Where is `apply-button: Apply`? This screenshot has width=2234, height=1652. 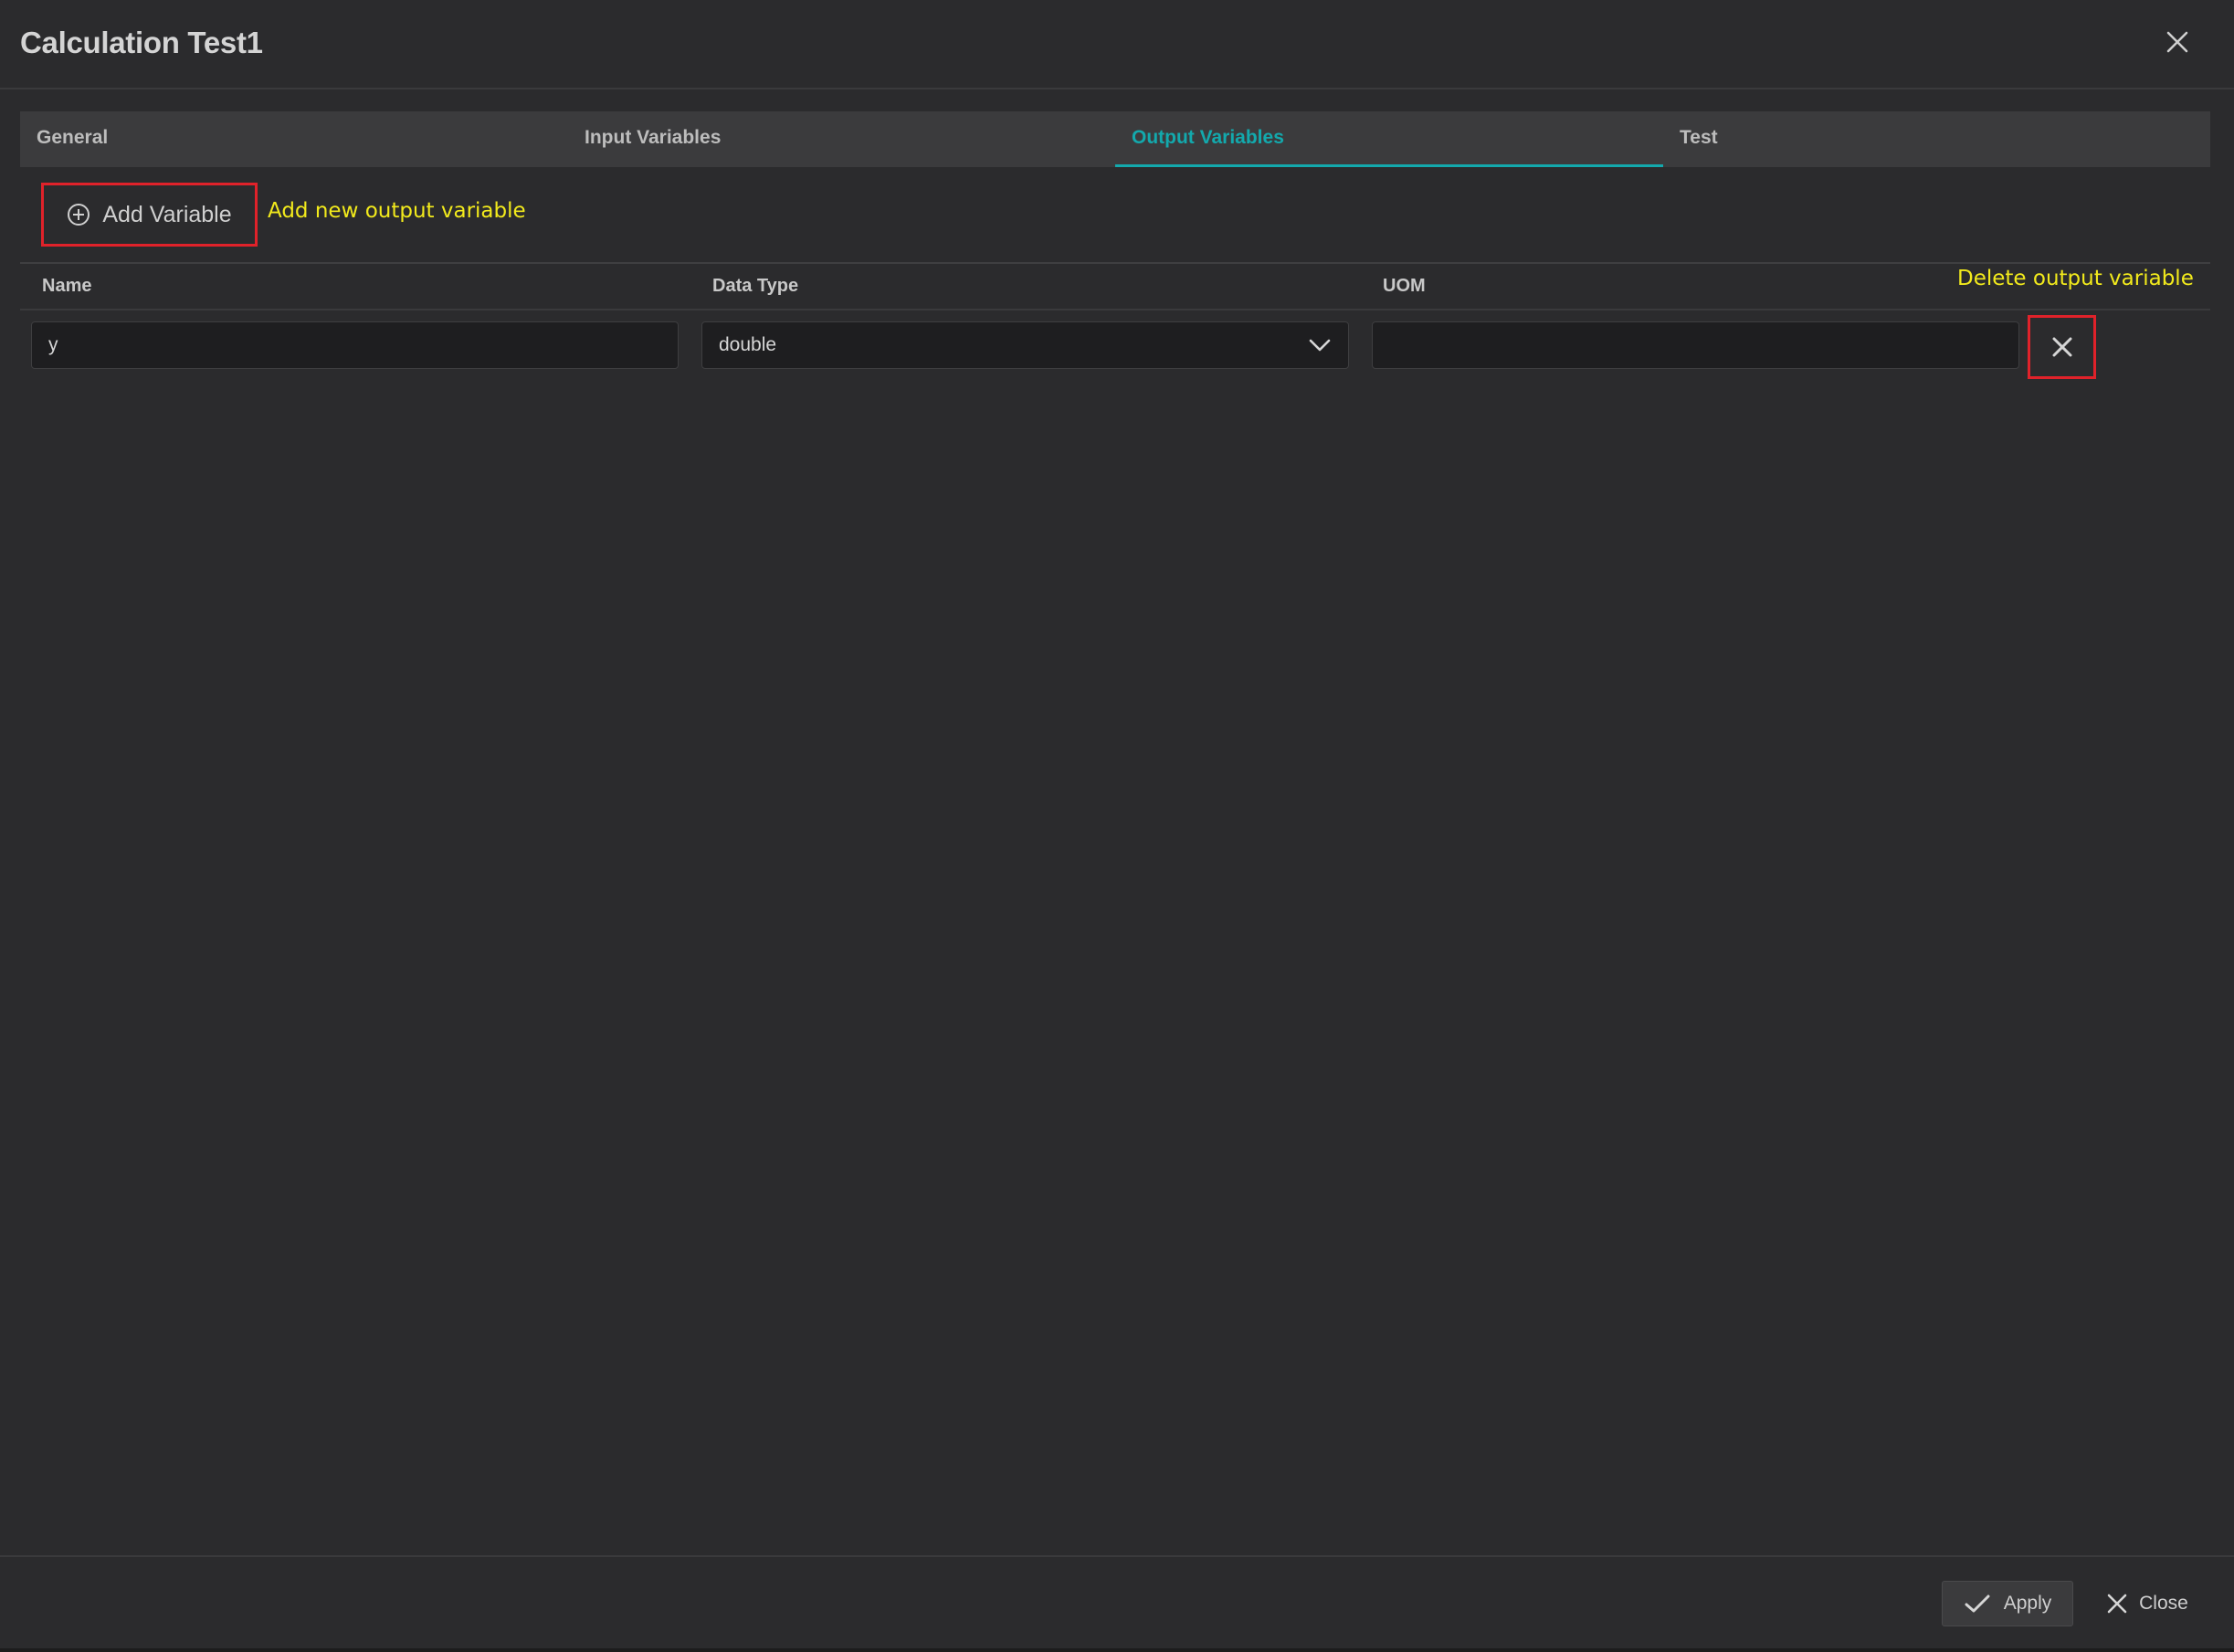 apply-button: Apply is located at coordinates (2007, 1603).